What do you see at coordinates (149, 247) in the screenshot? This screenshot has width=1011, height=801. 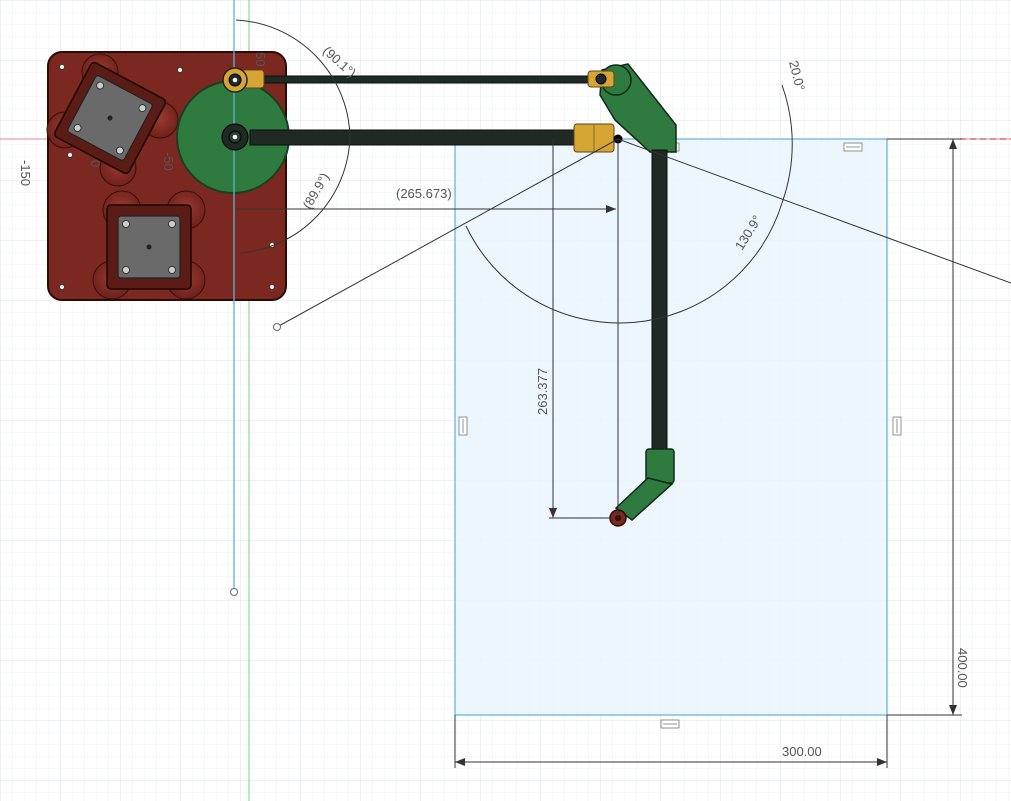 I see `stepper-motor-lower` at bounding box center [149, 247].